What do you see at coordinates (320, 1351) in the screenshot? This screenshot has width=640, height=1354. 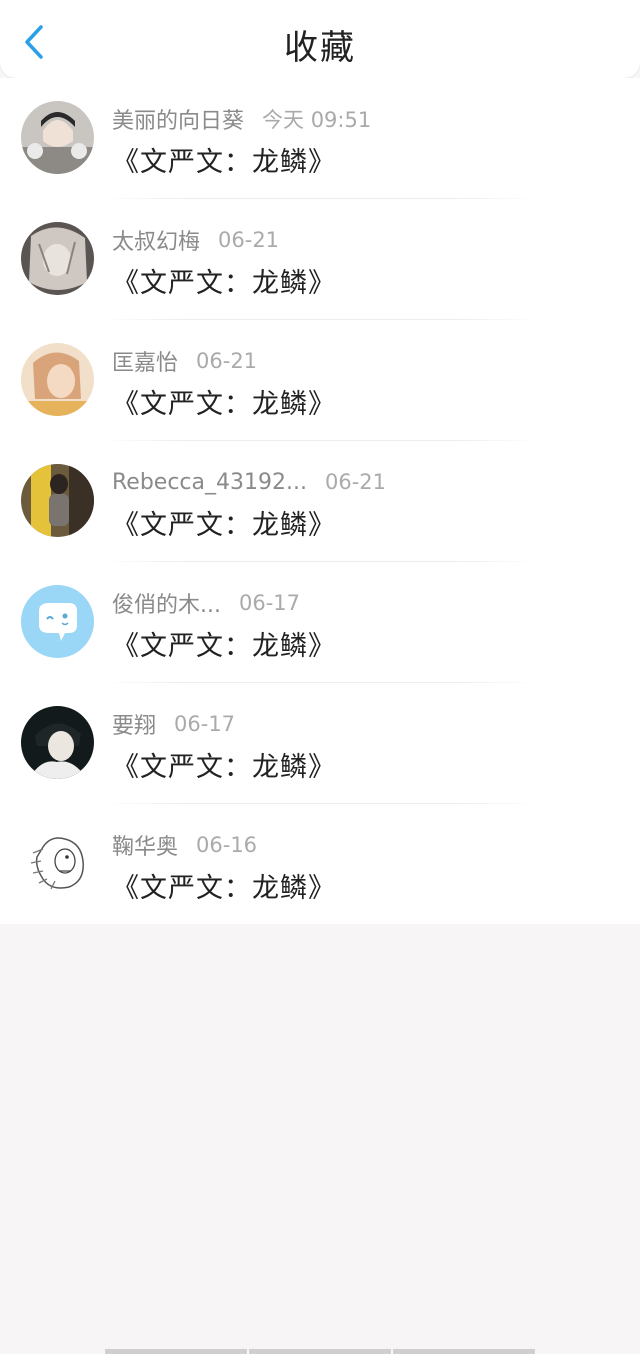 I see `home-indicator` at bounding box center [320, 1351].